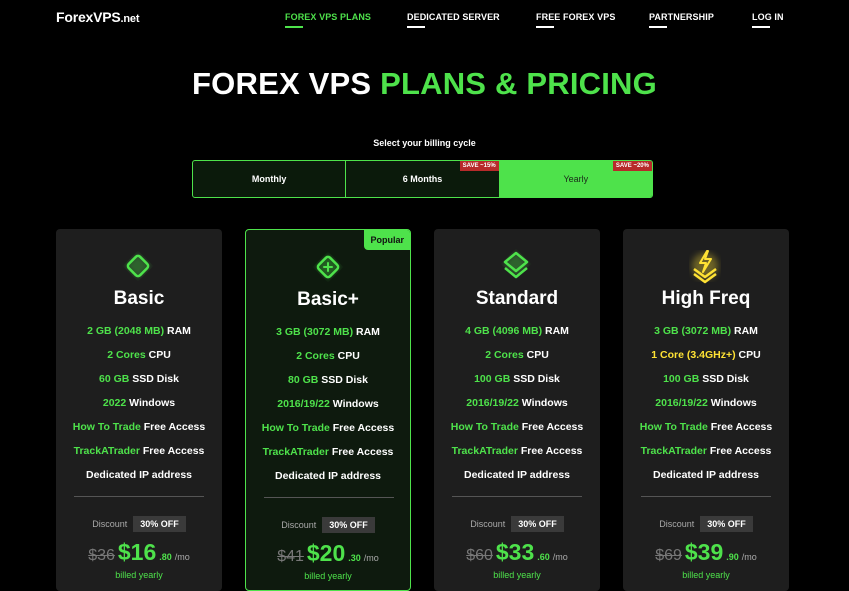  I want to click on spec-ram: 3 GB (3072 MB) RAM, so click(706, 336).